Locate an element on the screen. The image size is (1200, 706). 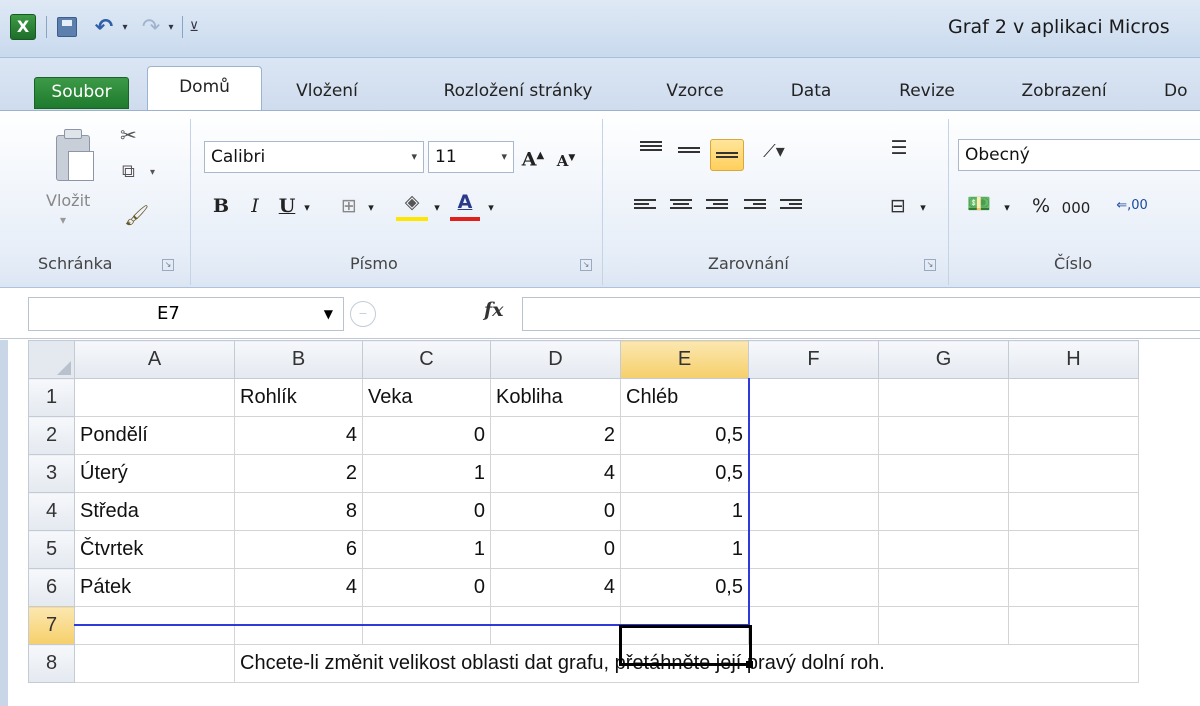
name-box: E7 ▼ is located at coordinates (186, 314).